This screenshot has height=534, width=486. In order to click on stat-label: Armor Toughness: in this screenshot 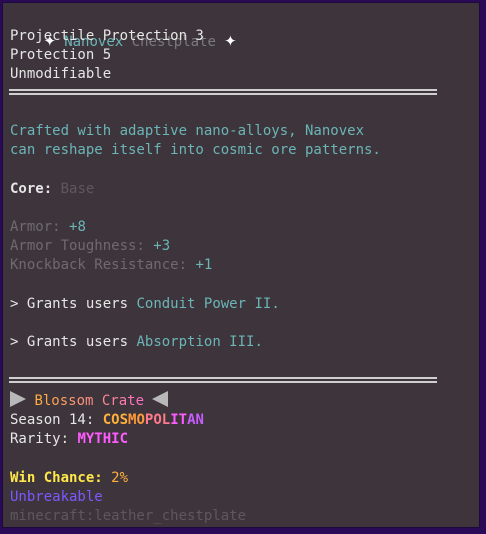, I will do `click(77, 246)`.